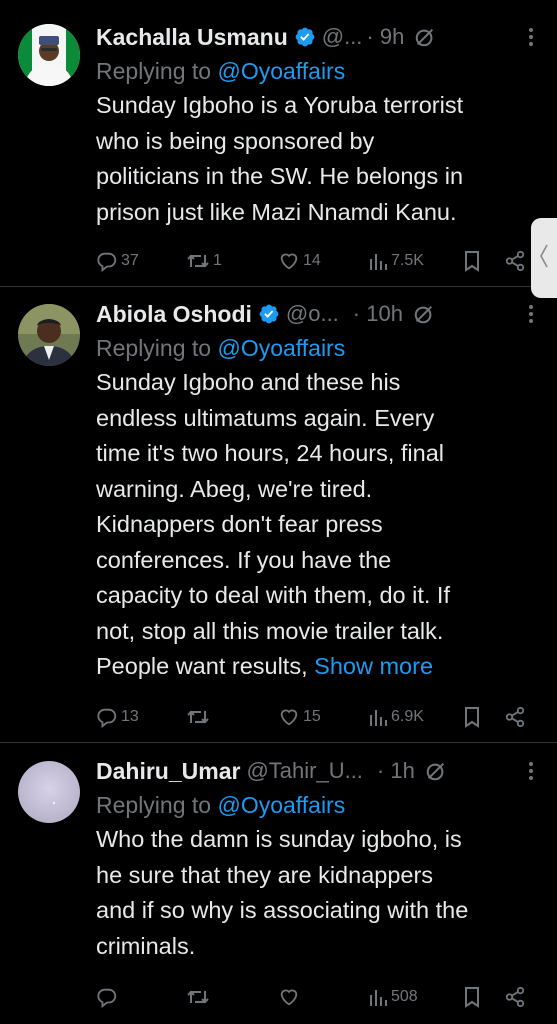 Image resolution: width=557 pixels, height=1024 pixels. Describe the element at coordinates (378, 314) in the screenshot. I see `timestamp: · 10h` at that location.